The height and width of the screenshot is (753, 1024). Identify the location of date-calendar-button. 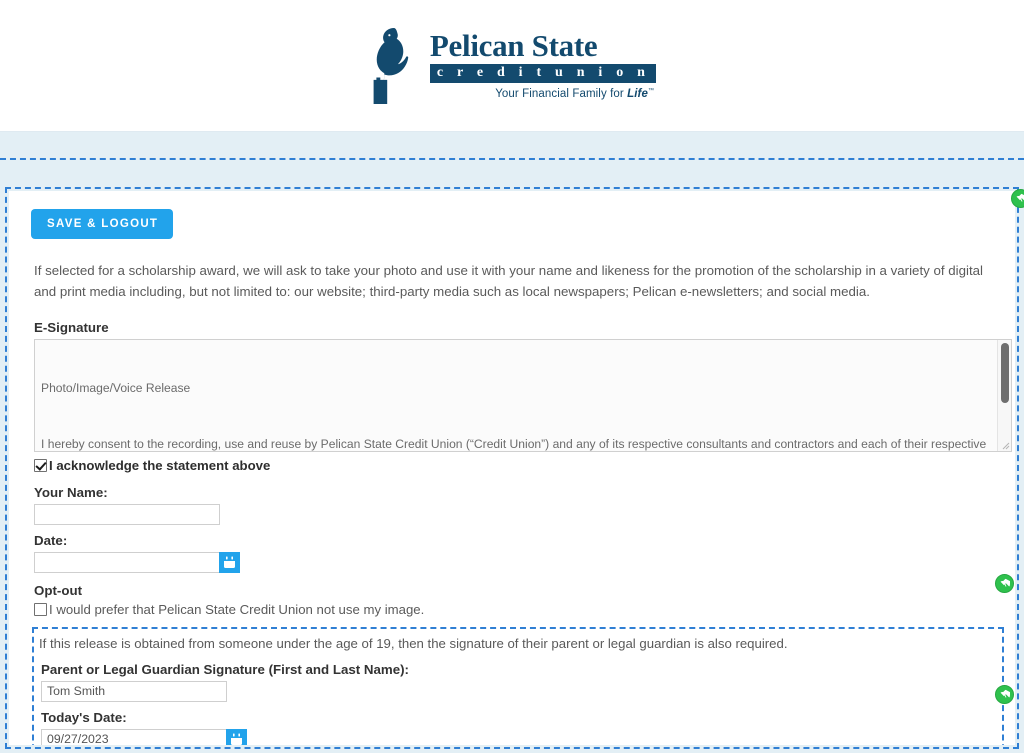
(229, 563).